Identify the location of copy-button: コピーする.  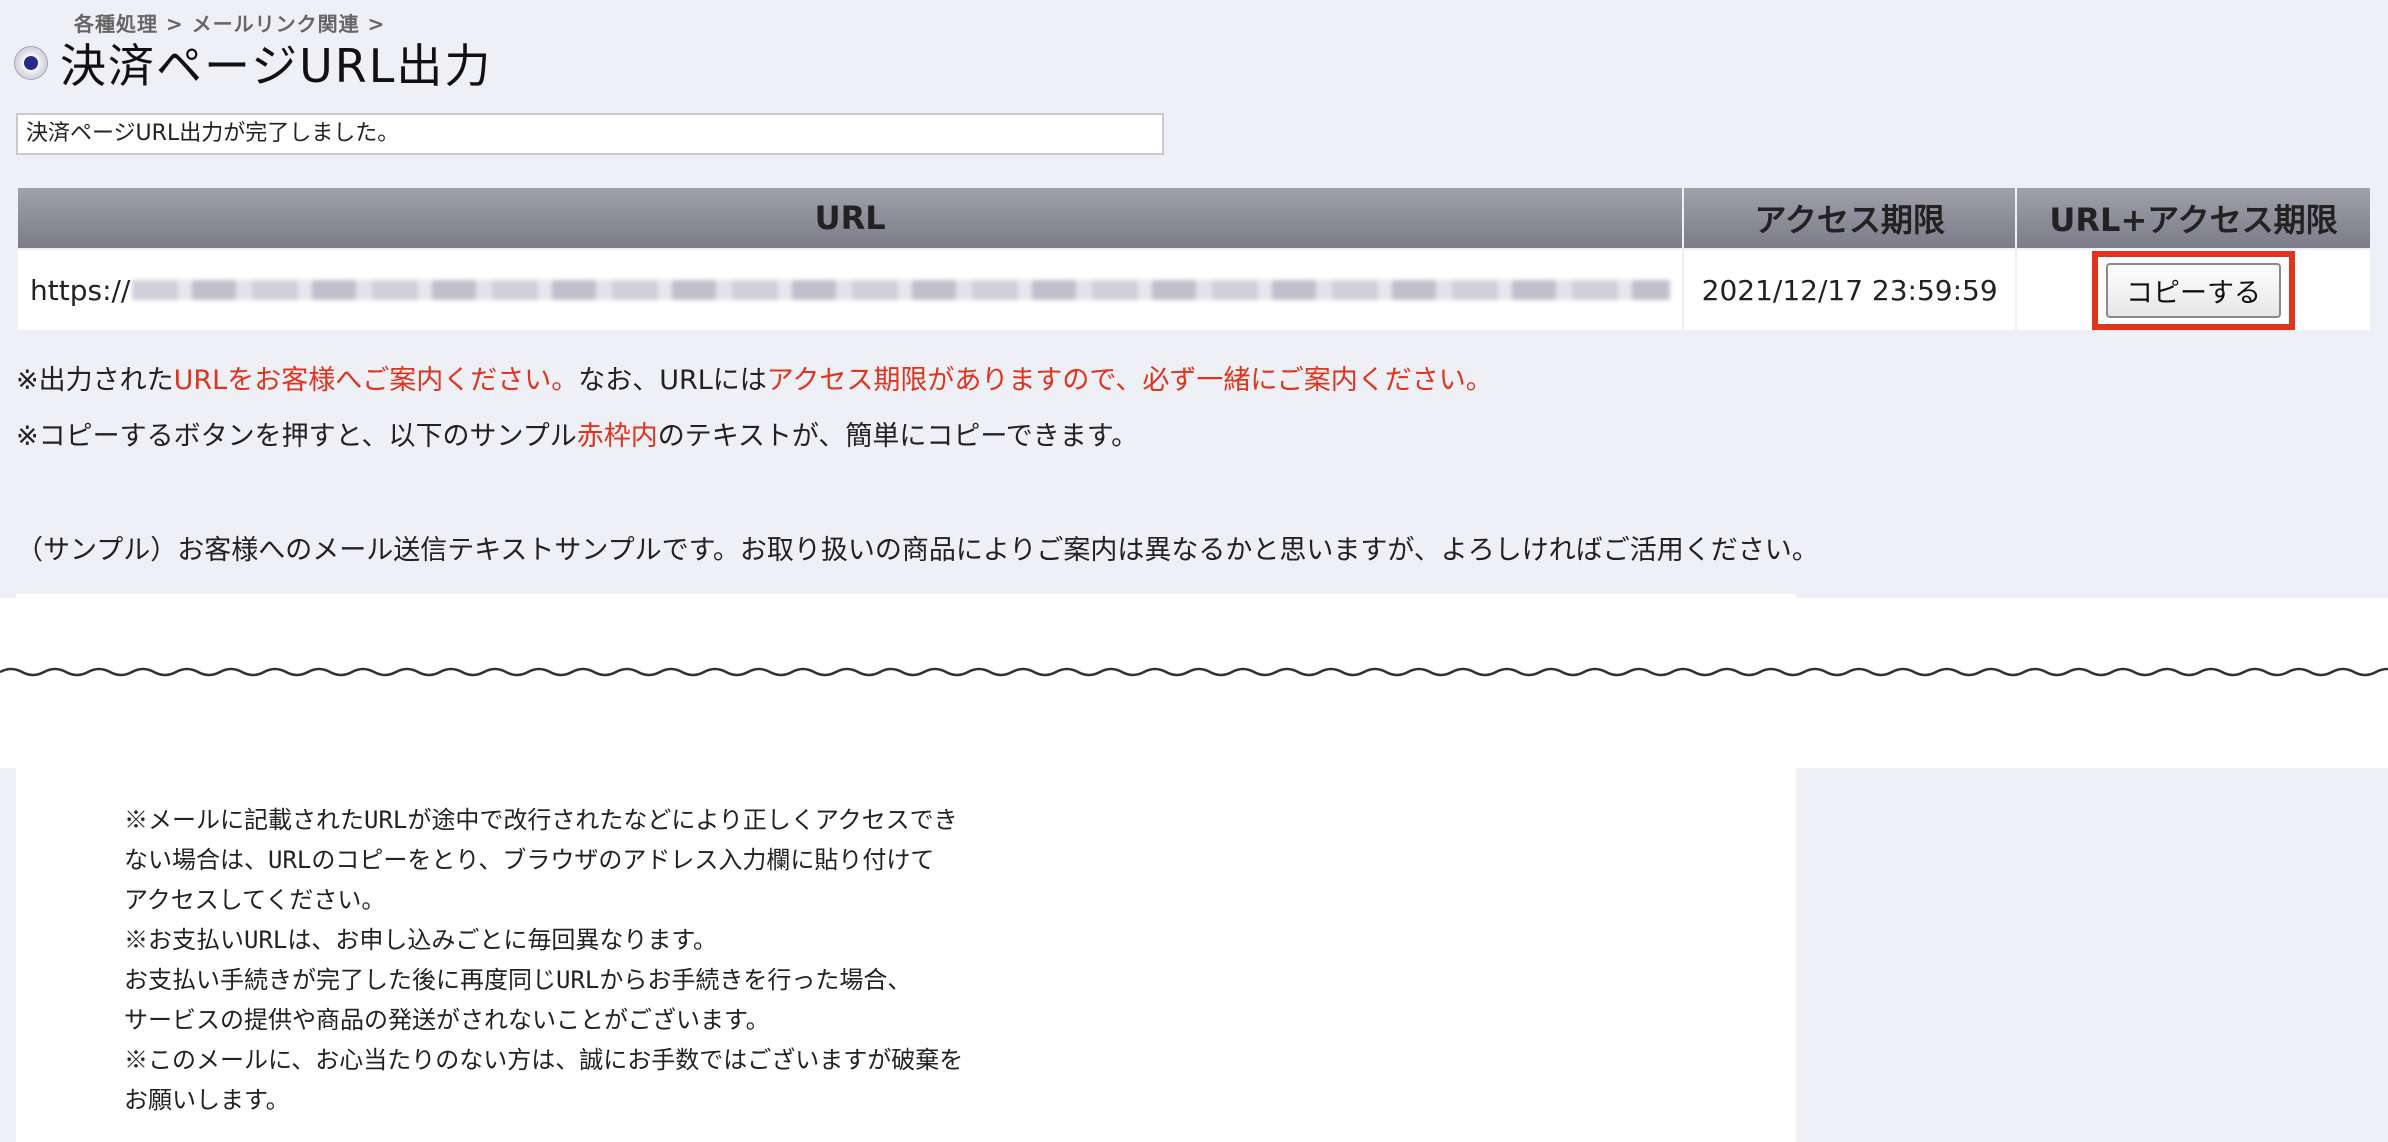
(2194, 290).